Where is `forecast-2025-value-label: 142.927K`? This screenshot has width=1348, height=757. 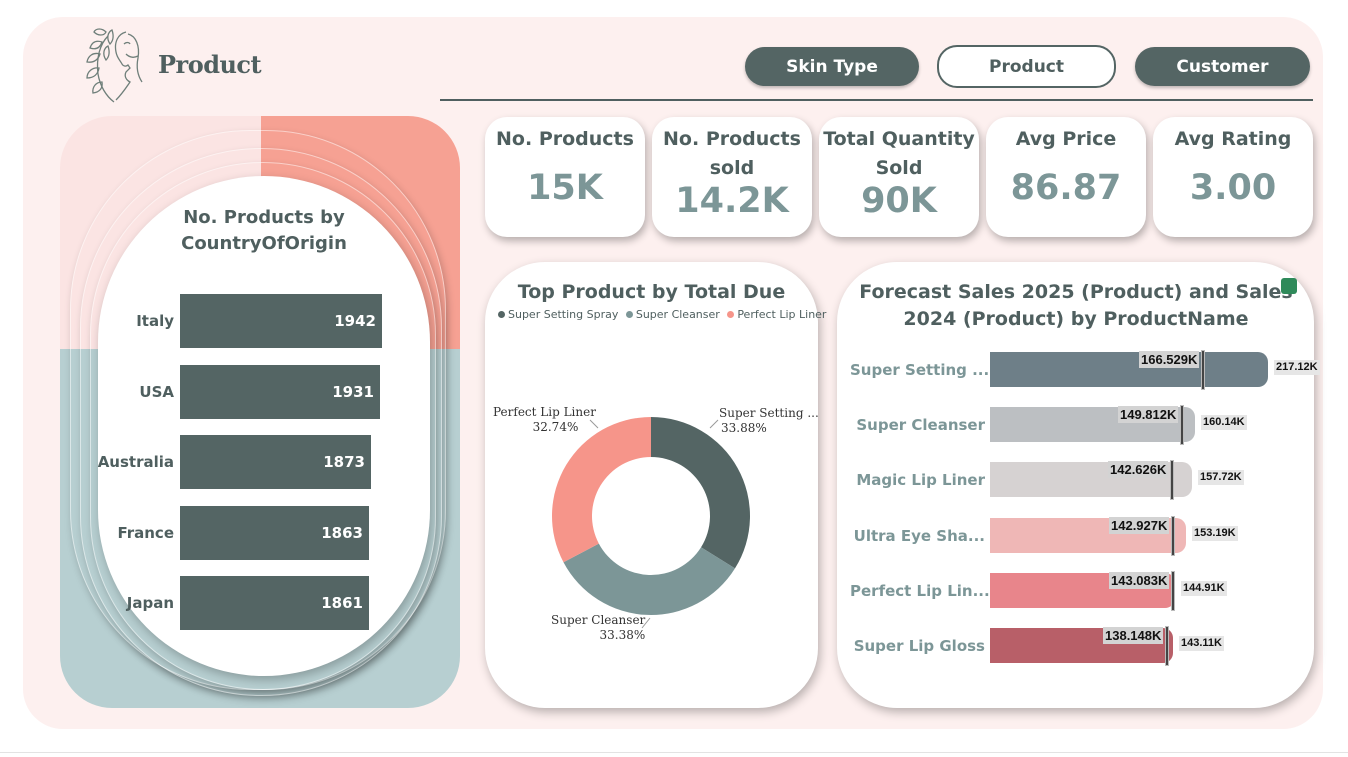 forecast-2025-value-label: 142.927K is located at coordinates (1139, 525).